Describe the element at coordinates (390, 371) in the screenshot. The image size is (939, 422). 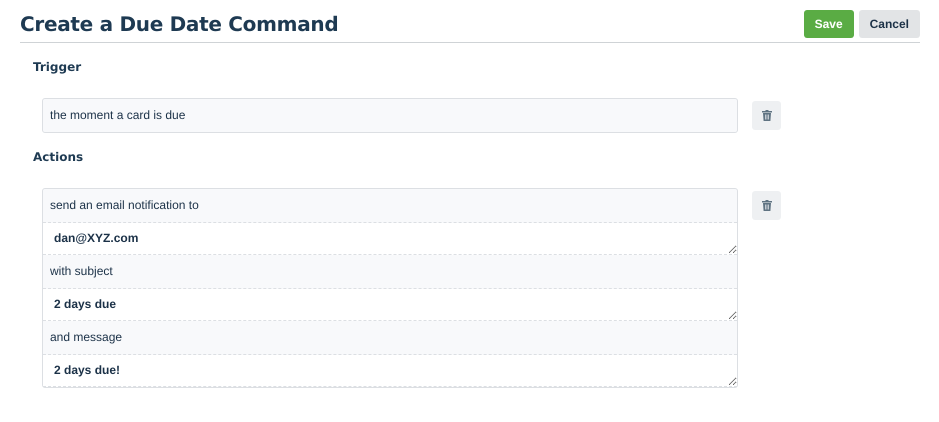
I see `input-field: 2 days due!` at that location.